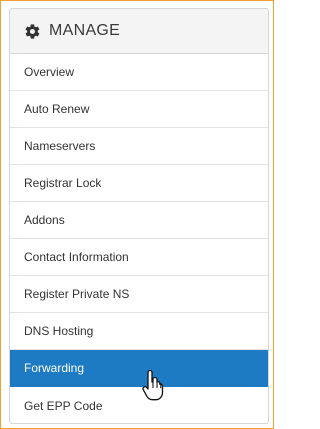  I want to click on panel-title: MANAGE, so click(85, 30).